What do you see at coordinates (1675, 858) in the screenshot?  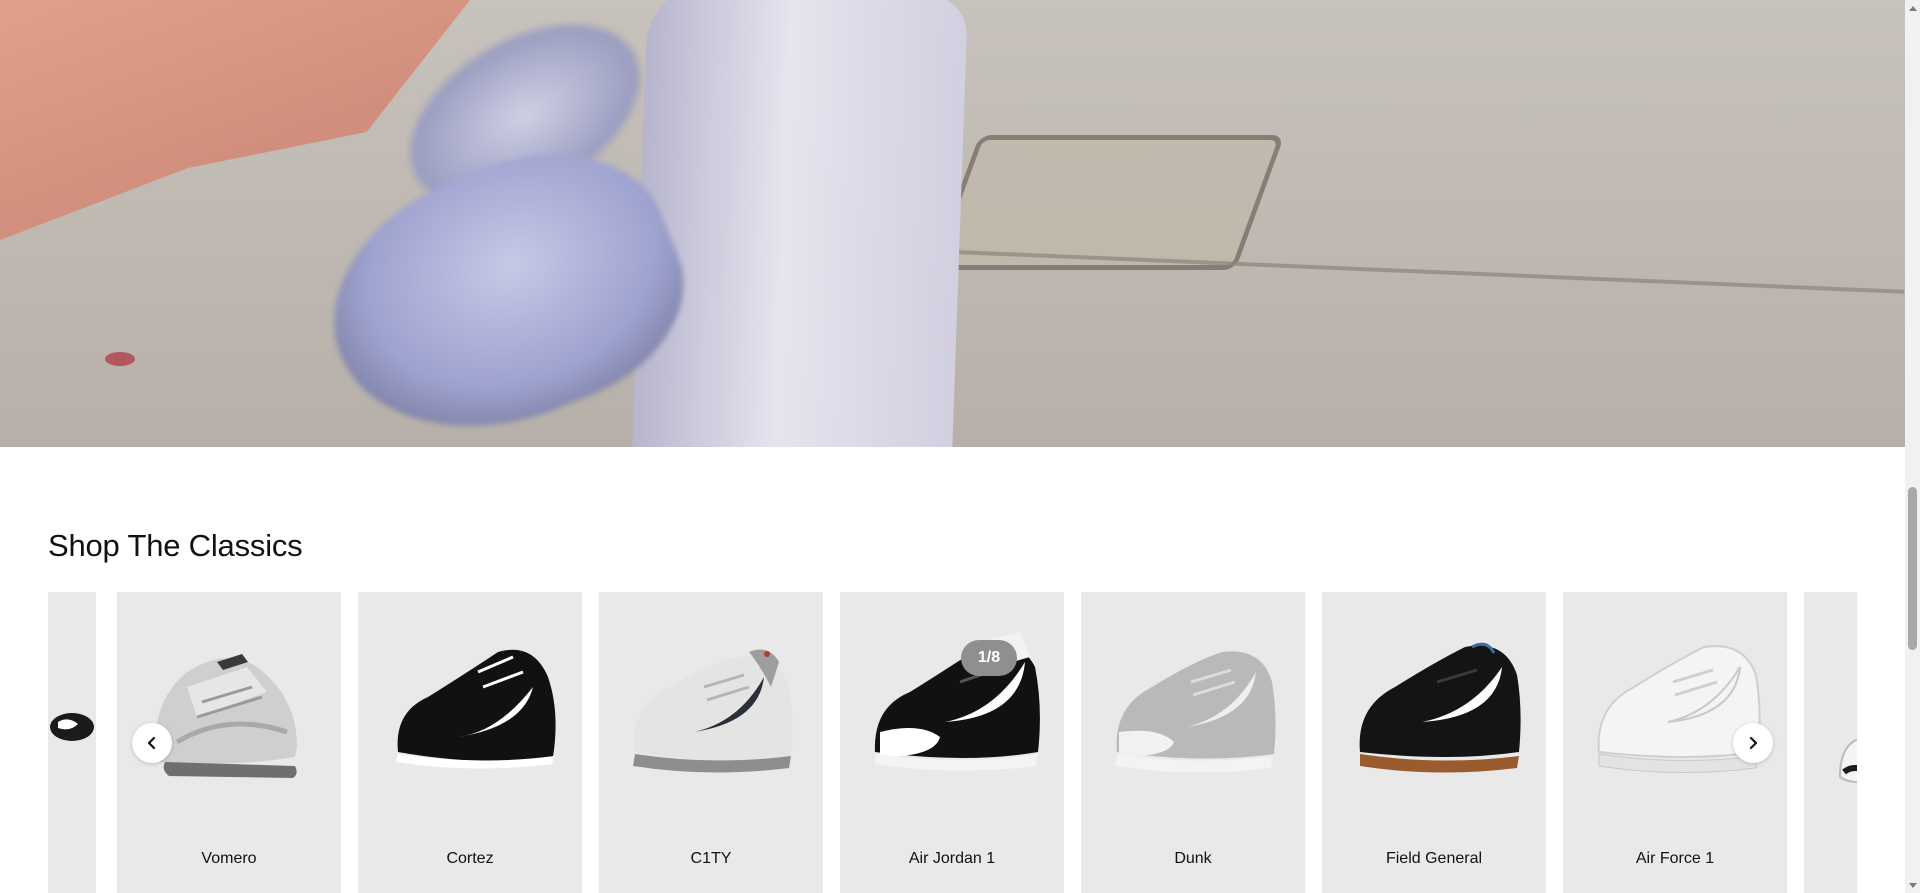 I see `product-label: Air Force 1` at bounding box center [1675, 858].